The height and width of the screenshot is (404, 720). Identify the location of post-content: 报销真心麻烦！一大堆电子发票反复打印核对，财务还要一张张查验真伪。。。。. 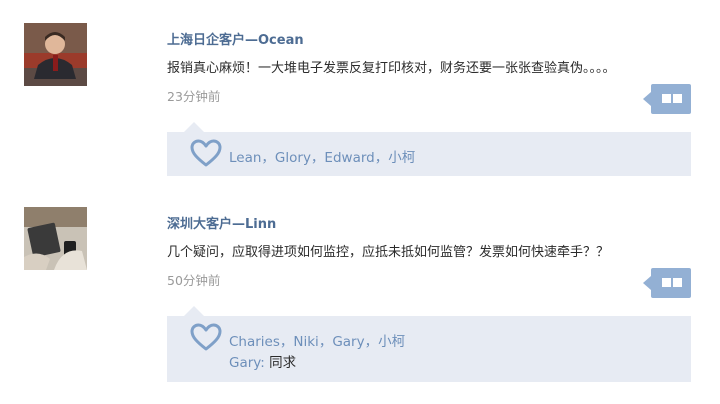
(391, 68).